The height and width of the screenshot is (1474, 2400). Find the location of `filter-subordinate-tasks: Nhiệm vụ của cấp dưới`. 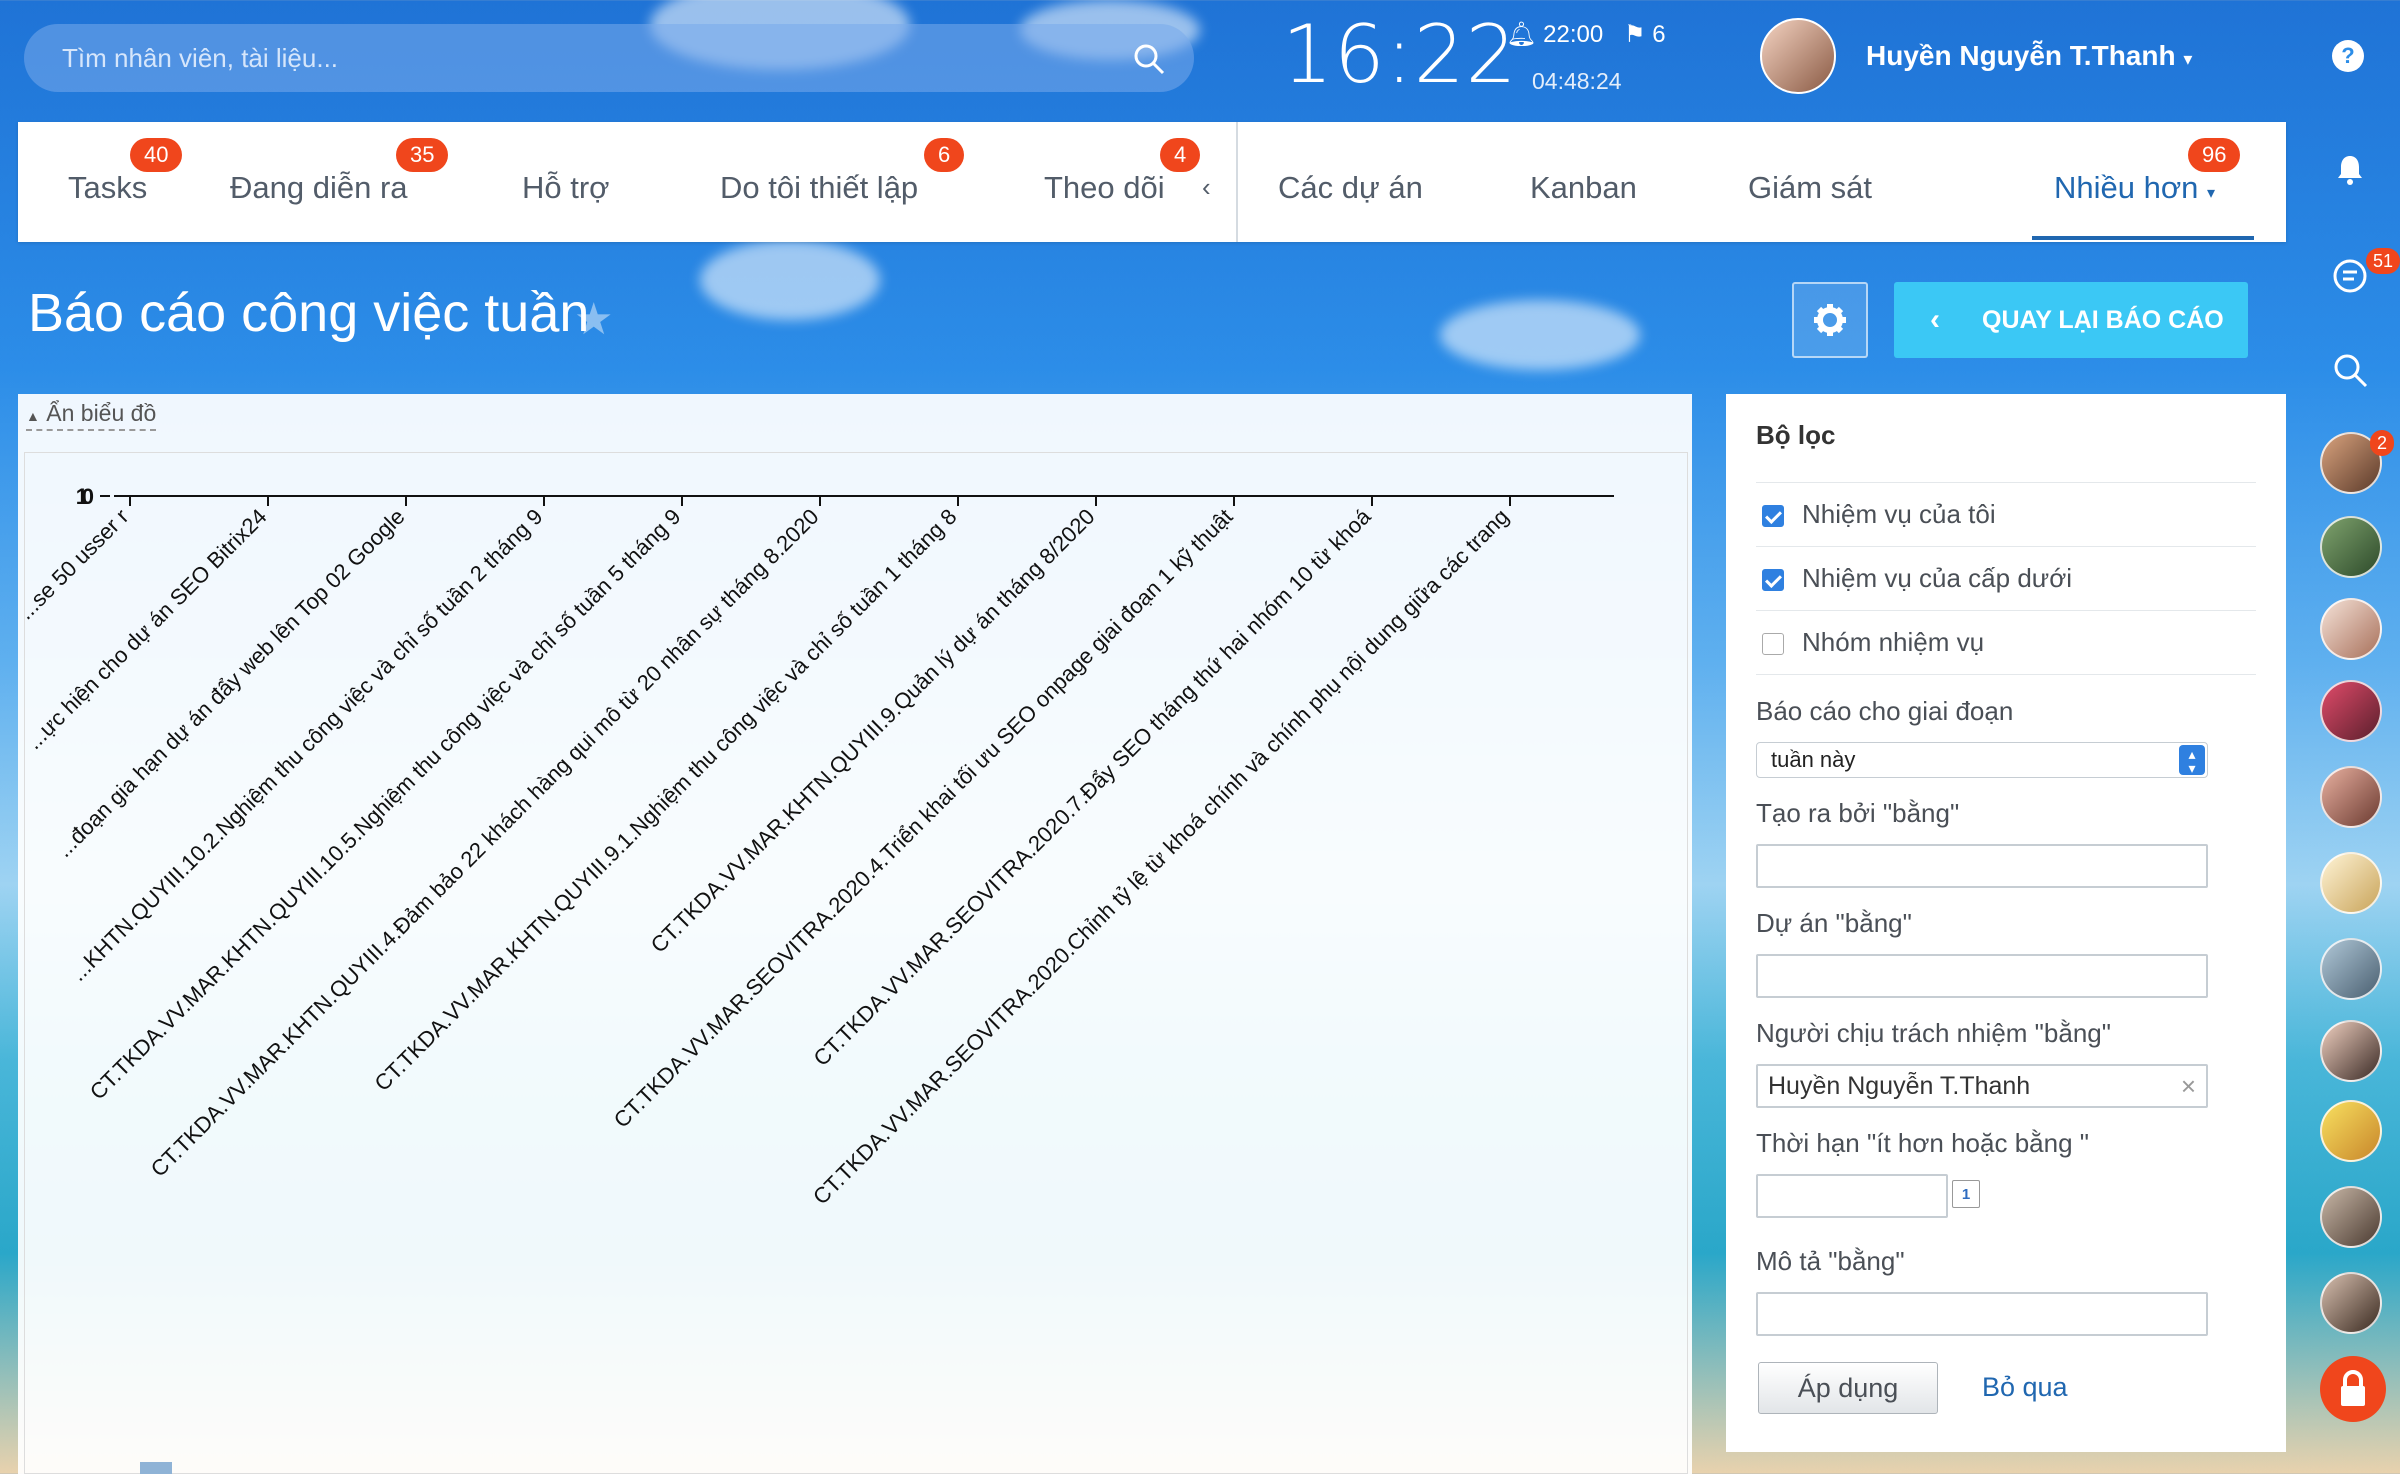

filter-subordinate-tasks: Nhiệm vụ của cấp dưới is located at coordinates (2006, 578).